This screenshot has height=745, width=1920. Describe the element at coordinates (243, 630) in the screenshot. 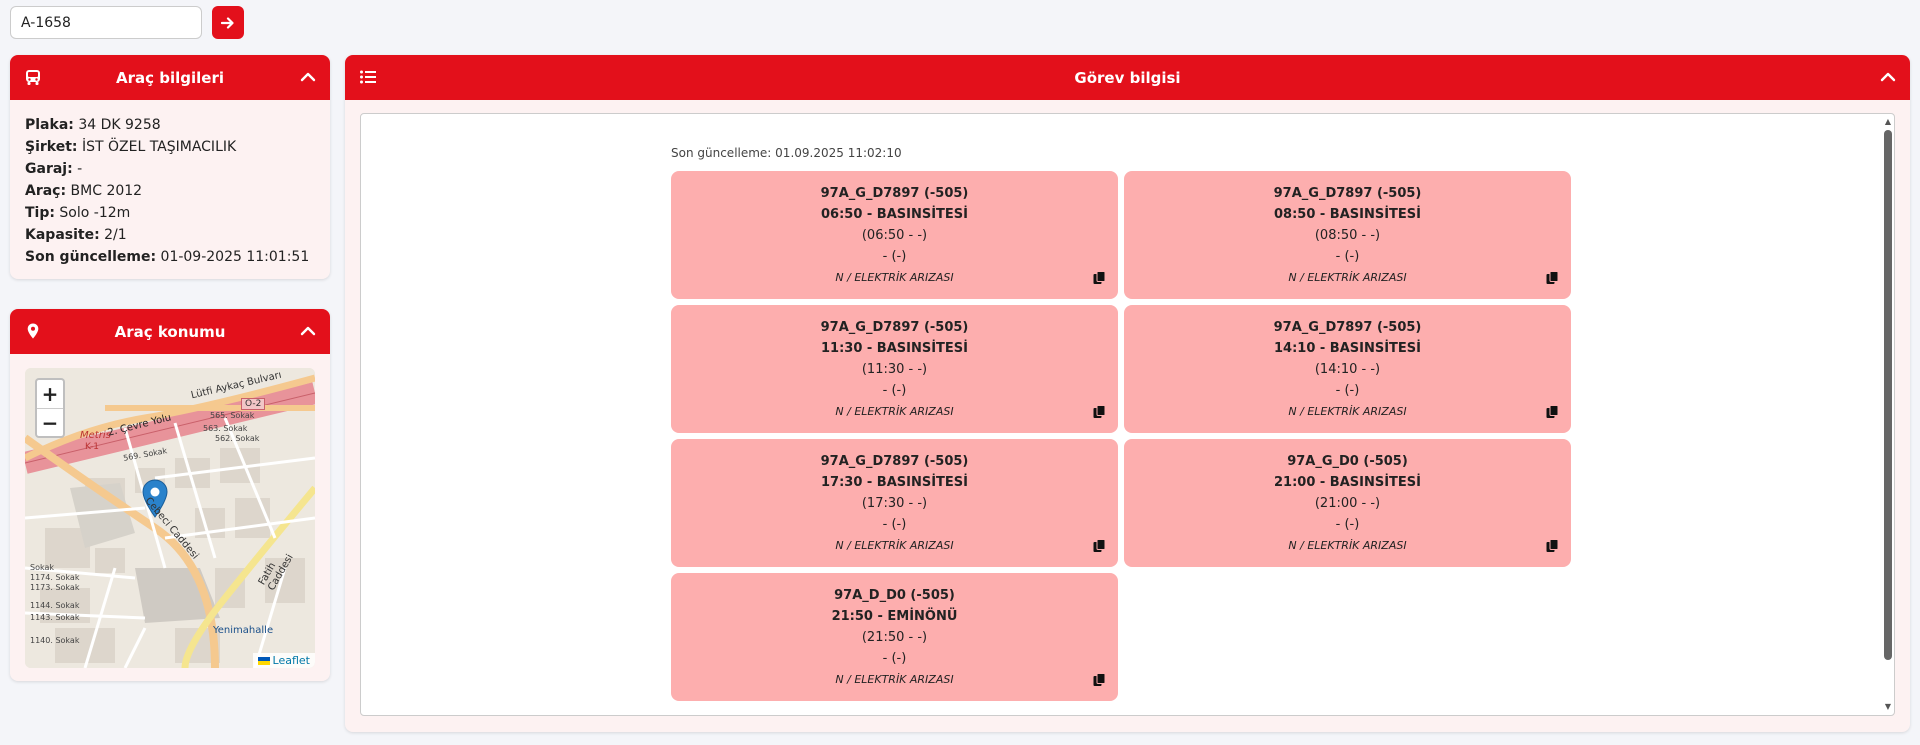

I see `map-label: Yenimahalle` at that location.